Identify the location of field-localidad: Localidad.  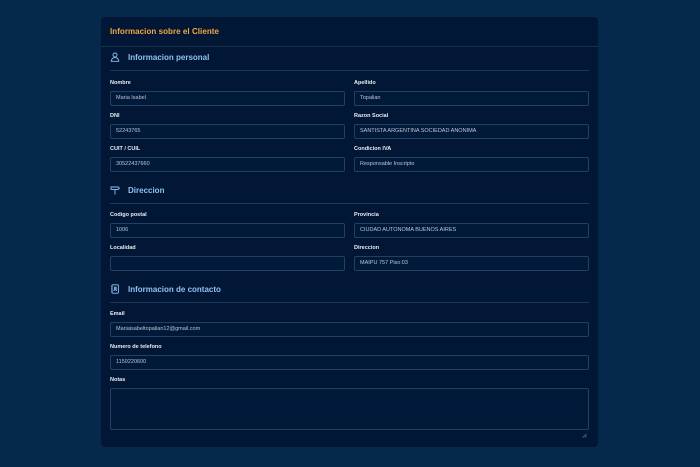
(227, 257).